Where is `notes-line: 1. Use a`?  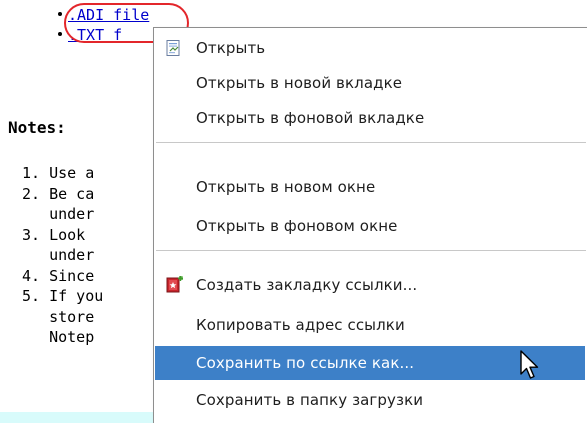
notes-line: 1. Use a is located at coordinates (58, 173).